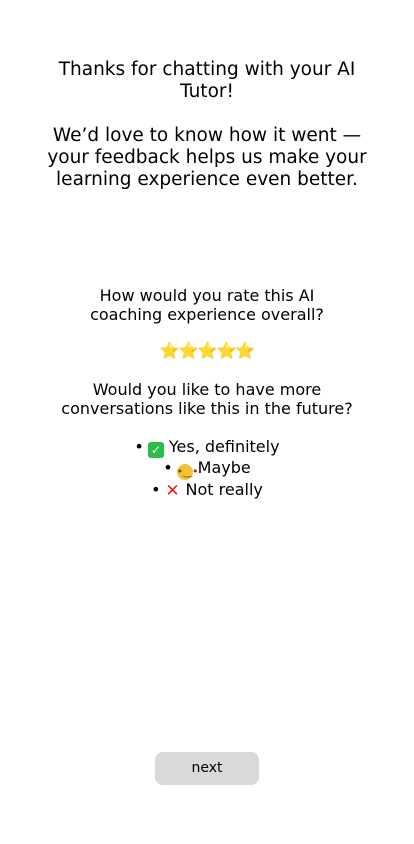 This screenshot has width=414, height=844. I want to click on option-label: Maybe, so click(224, 467).